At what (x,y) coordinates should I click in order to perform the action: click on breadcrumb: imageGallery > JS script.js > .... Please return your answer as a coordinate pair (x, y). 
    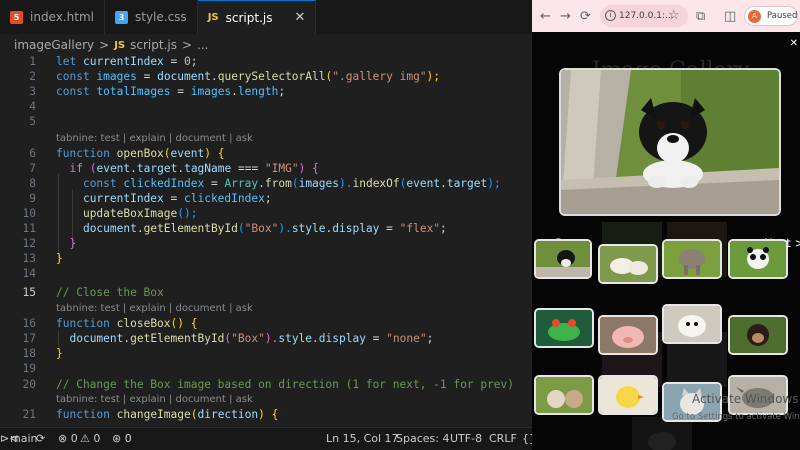
    Looking at the image, I should click on (266, 45).